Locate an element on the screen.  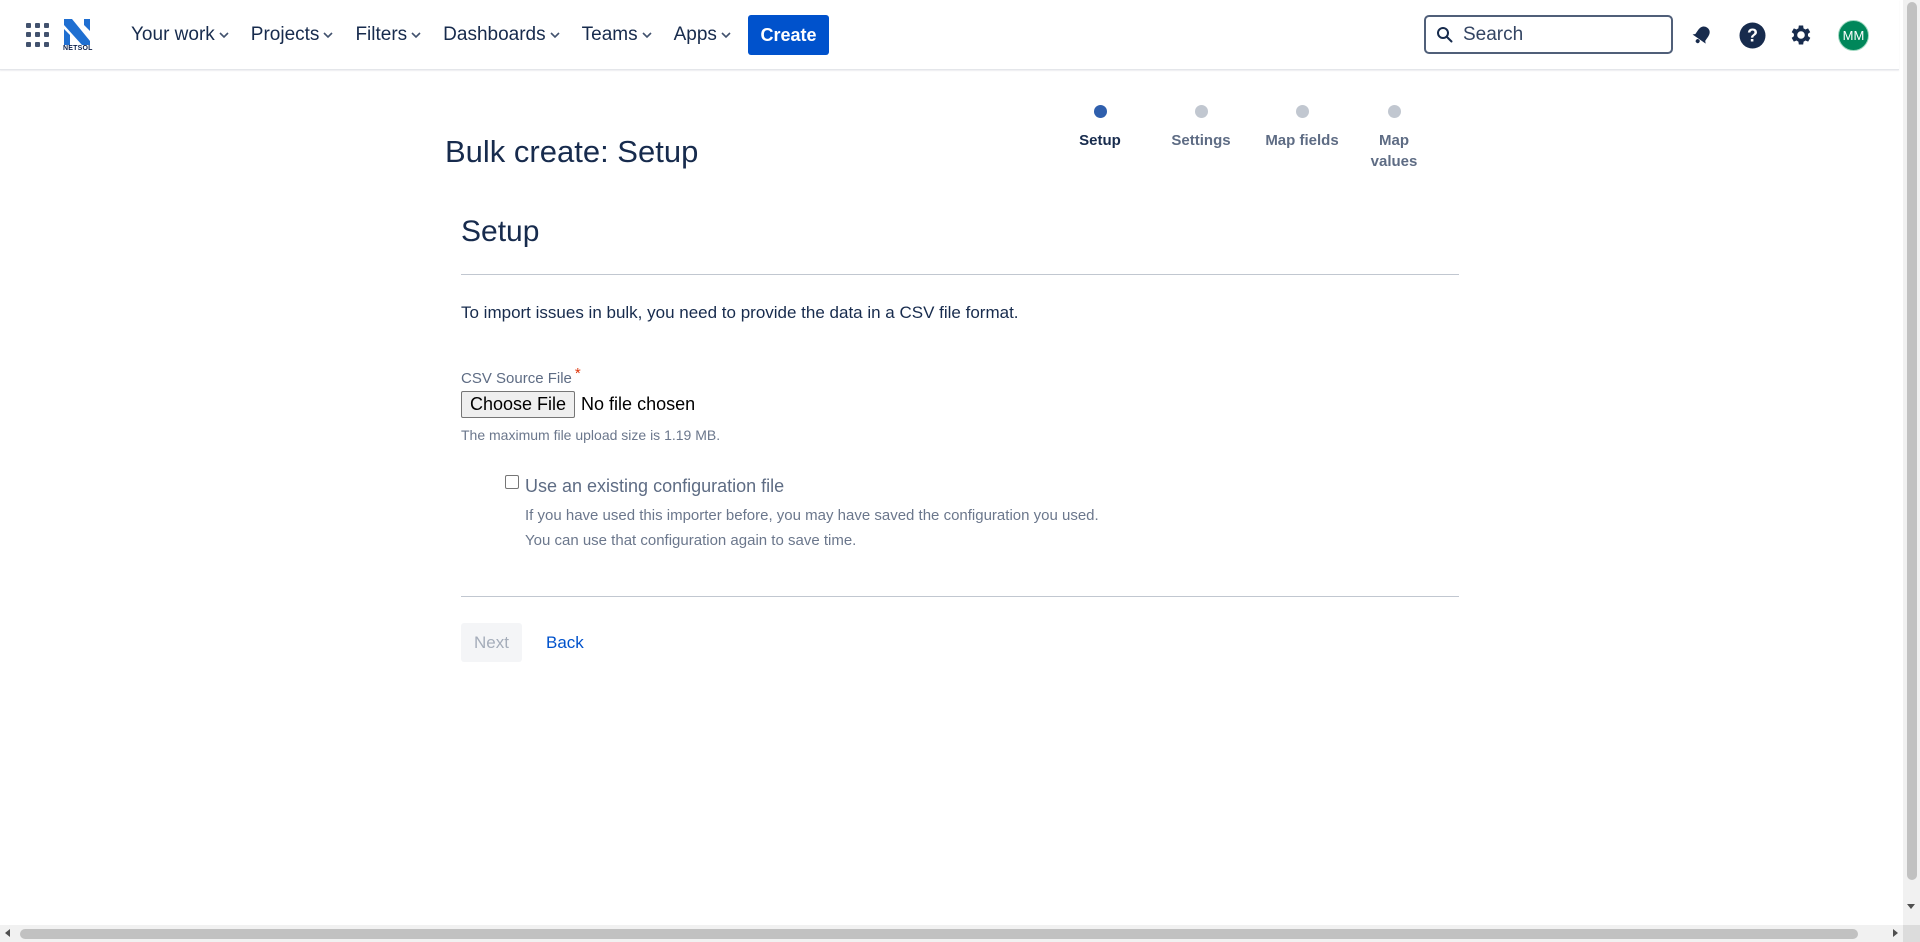
next-button: Next is located at coordinates (491, 642).